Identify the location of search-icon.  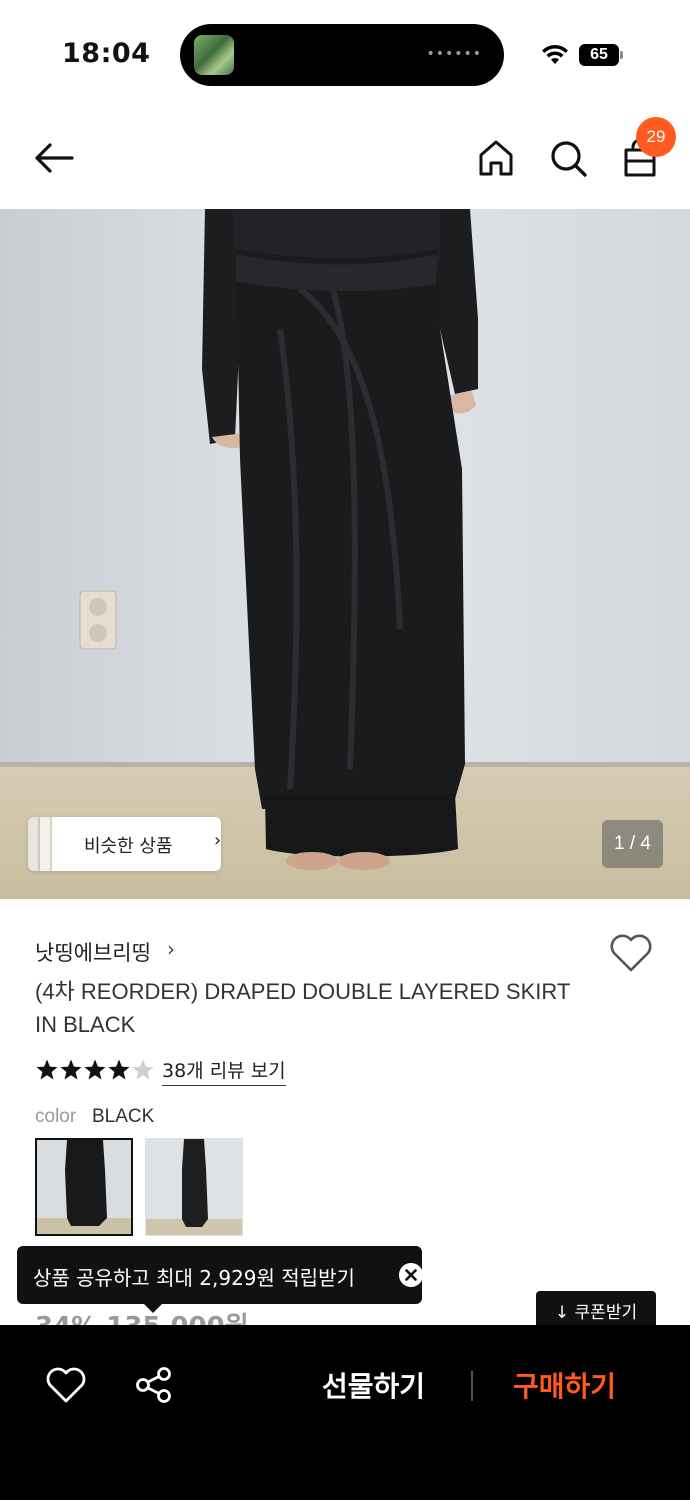
(568, 158).